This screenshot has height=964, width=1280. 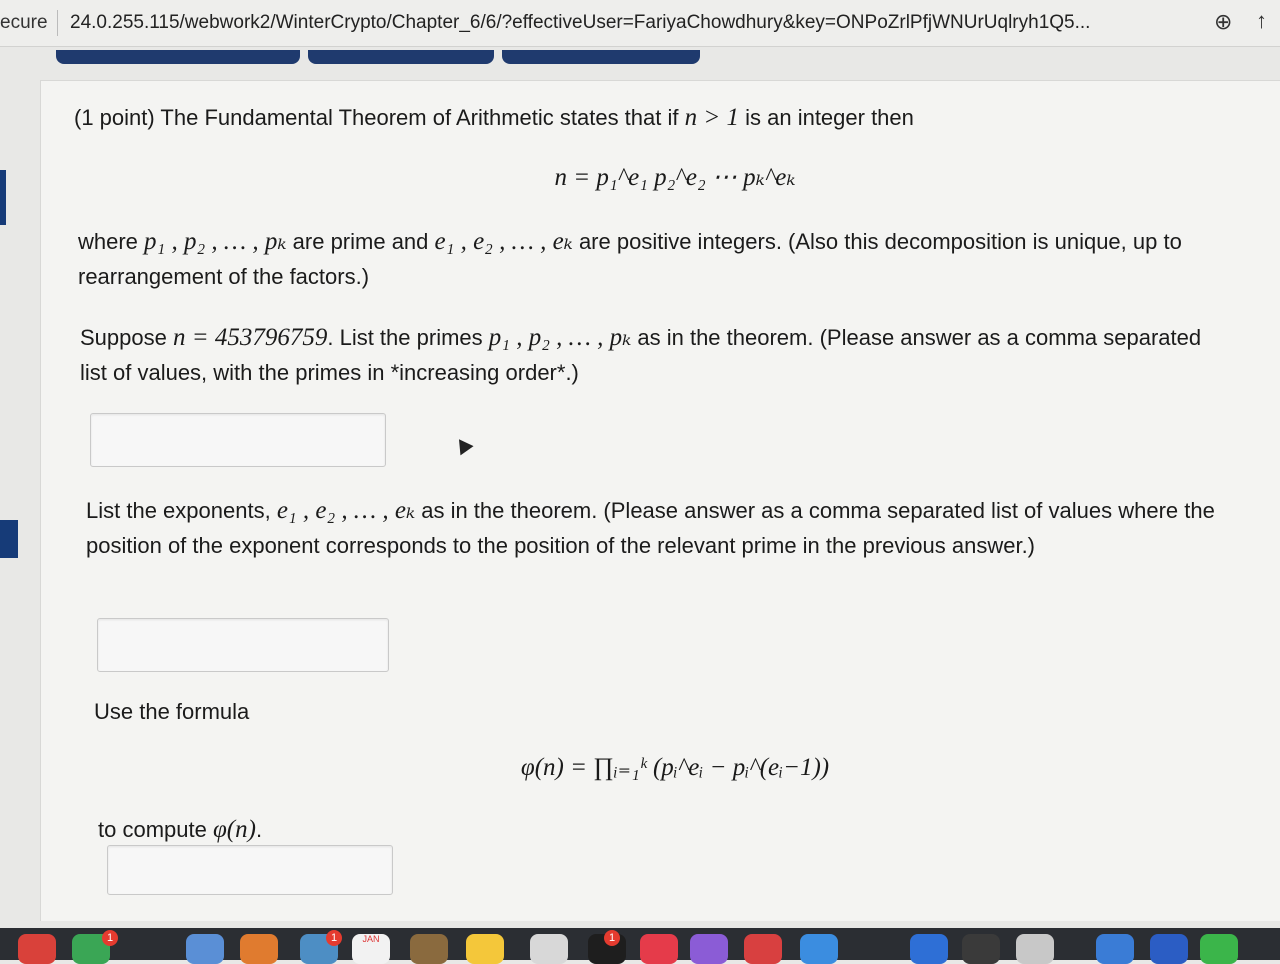 What do you see at coordinates (250, 337) in the screenshot?
I see `suppose-math: n = 453796759` at bounding box center [250, 337].